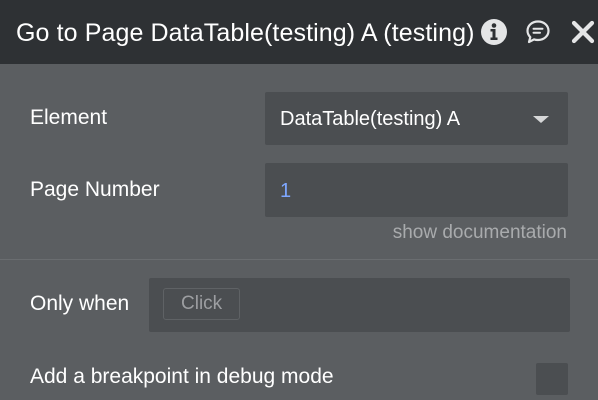  What do you see at coordinates (299, 259) in the screenshot?
I see `section-divider` at bounding box center [299, 259].